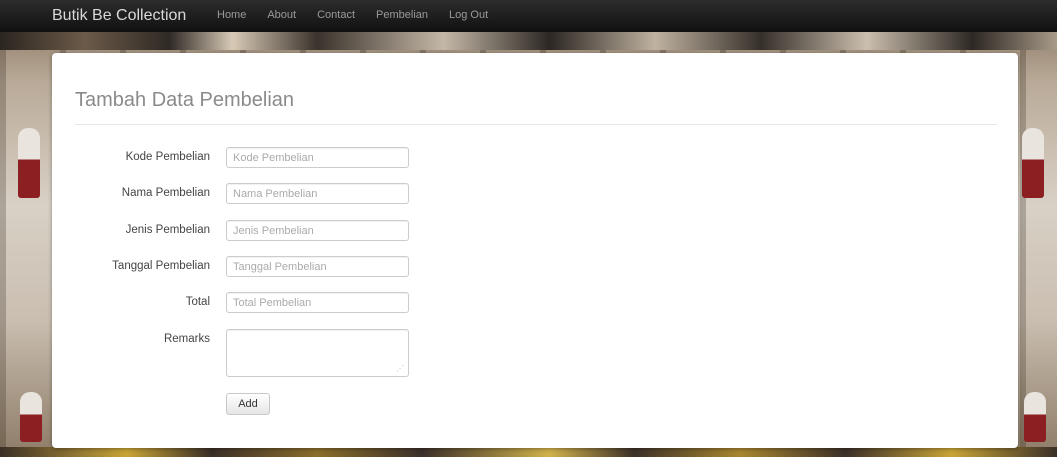 The image size is (1057, 457). I want to click on form-row-tanggal: Tanggal Pembelian, so click(302, 267).